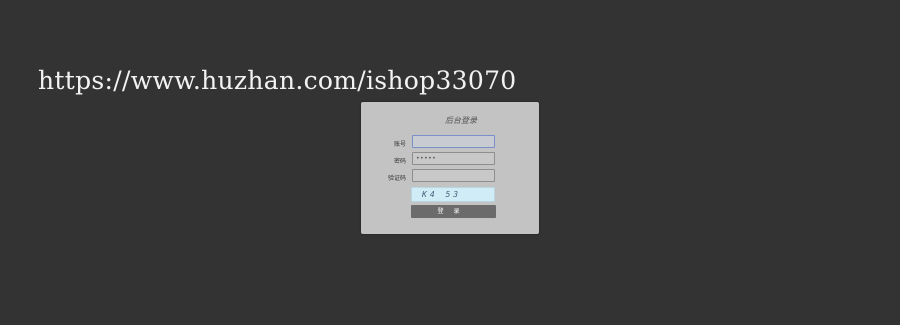 The height and width of the screenshot is (325, 900). I want to click on username-input, so click(453, 141).